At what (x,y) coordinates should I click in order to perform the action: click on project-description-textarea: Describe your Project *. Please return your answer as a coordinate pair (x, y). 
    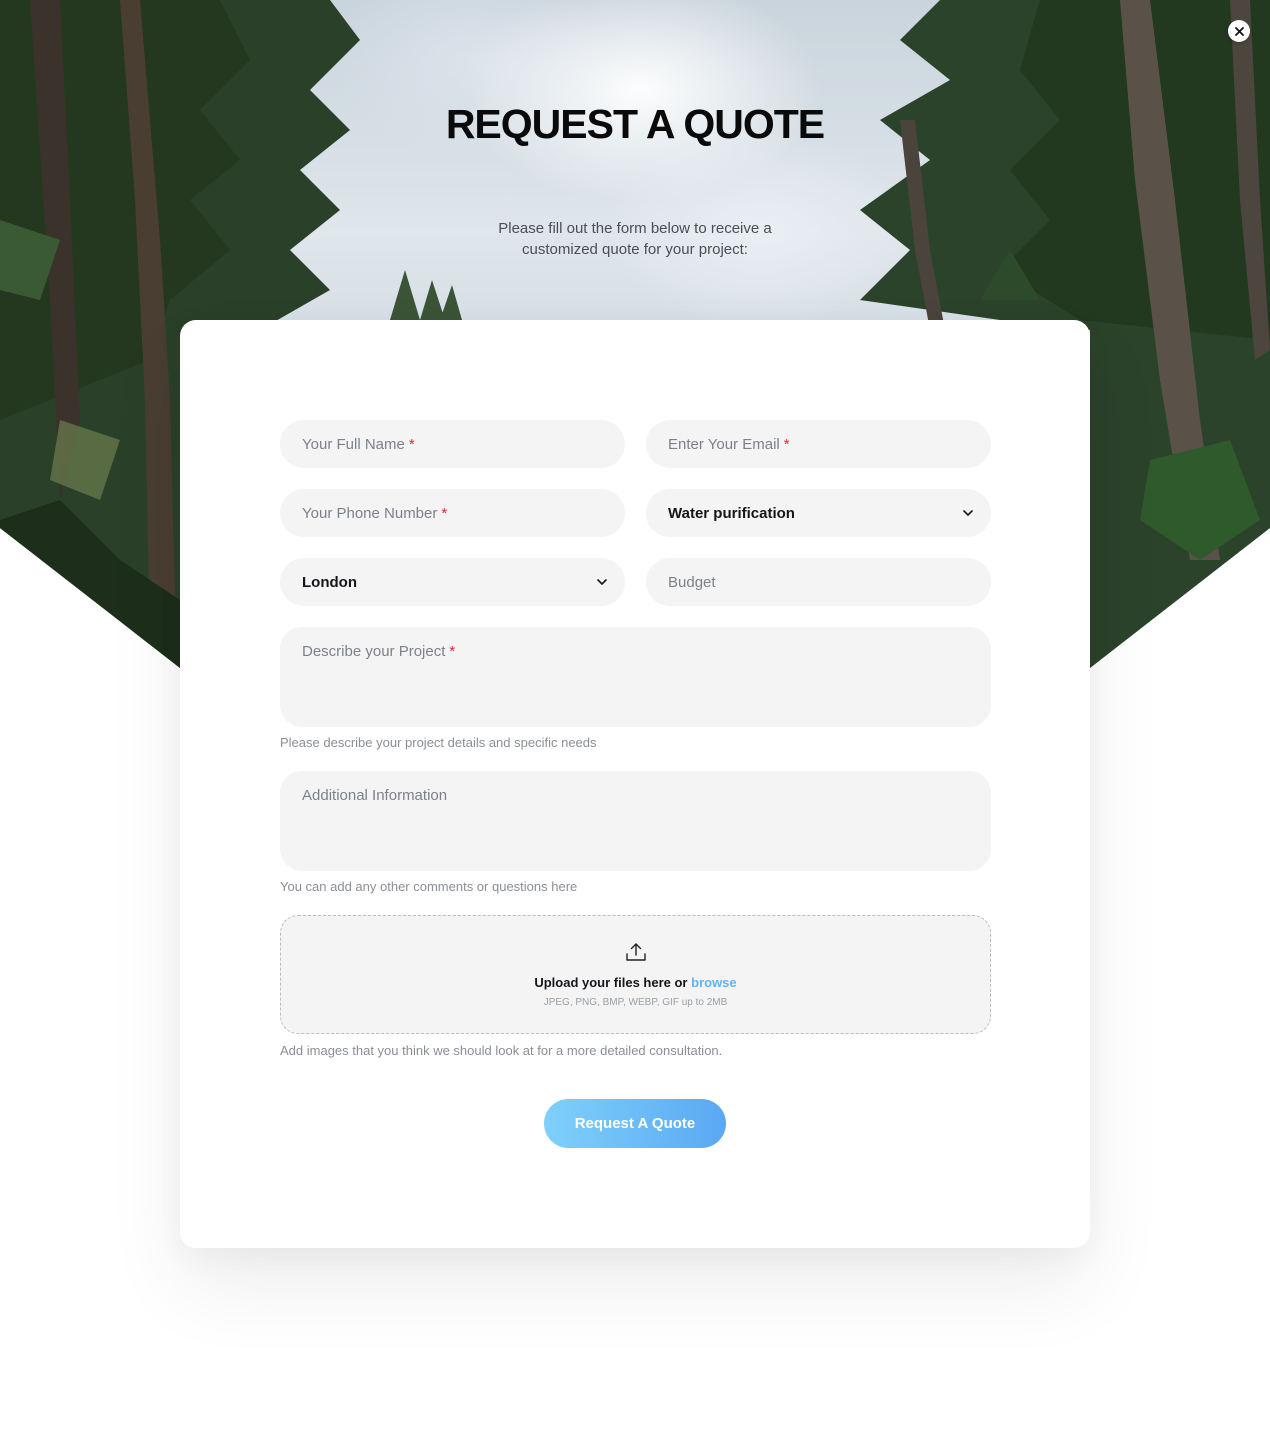
    Looking at the image, I should click on (635, 677).